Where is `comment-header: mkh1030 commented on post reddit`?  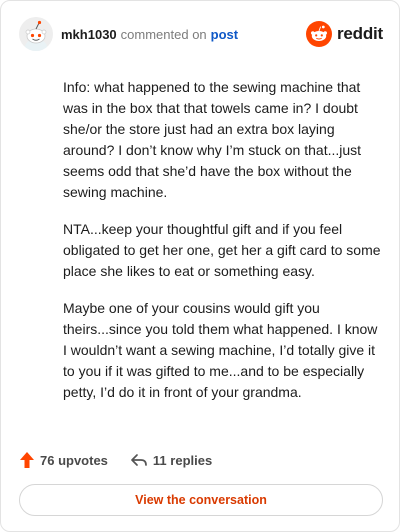
comment-header: mkh1030 commented on post reddit is located at coordinates (201, 35).